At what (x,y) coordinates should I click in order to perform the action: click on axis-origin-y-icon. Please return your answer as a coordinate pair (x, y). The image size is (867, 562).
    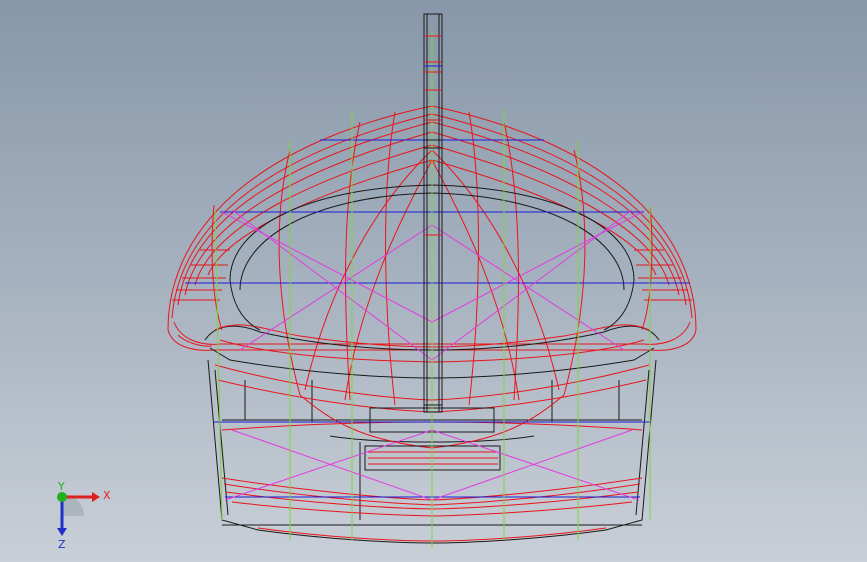
    Looking at the image, I should click on (62, 497).